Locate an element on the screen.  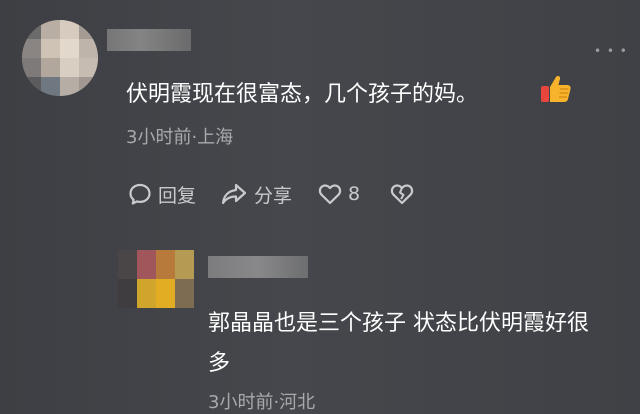
broken-heart-icon is located at coordinates (402, 194).